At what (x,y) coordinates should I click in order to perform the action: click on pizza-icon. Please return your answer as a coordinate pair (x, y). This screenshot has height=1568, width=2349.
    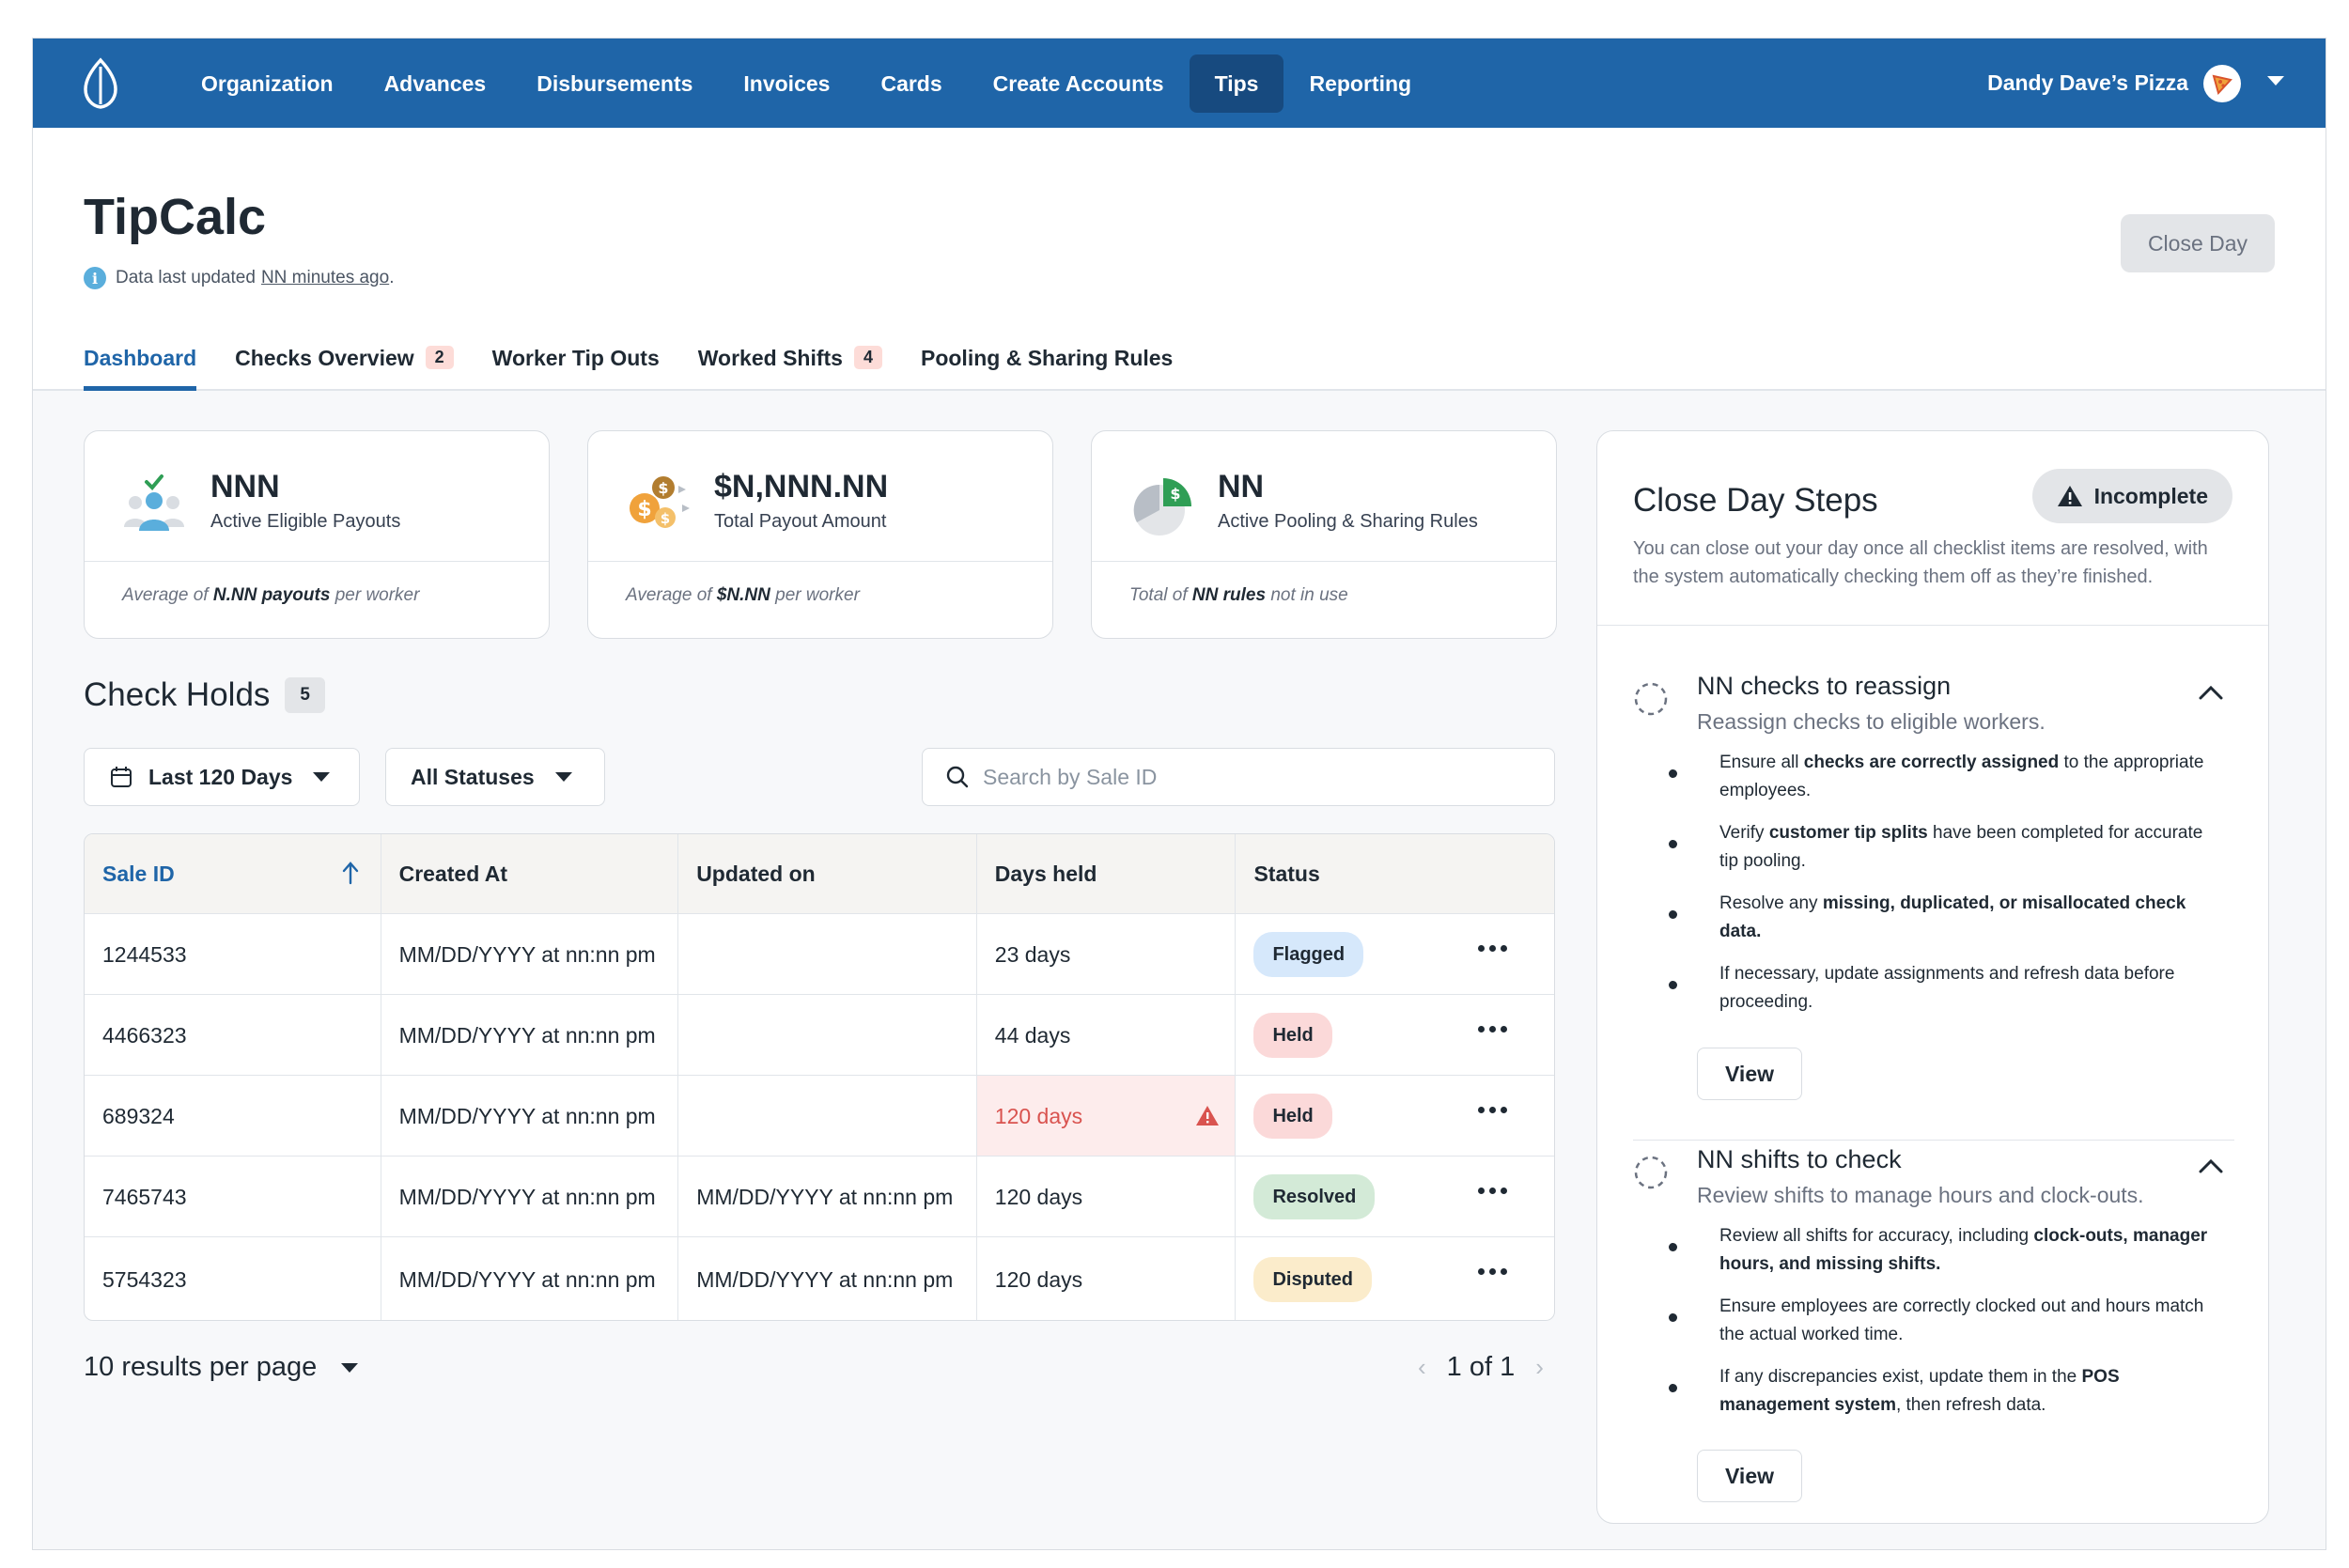
    Looking at the image, I should click on (2222, 84).